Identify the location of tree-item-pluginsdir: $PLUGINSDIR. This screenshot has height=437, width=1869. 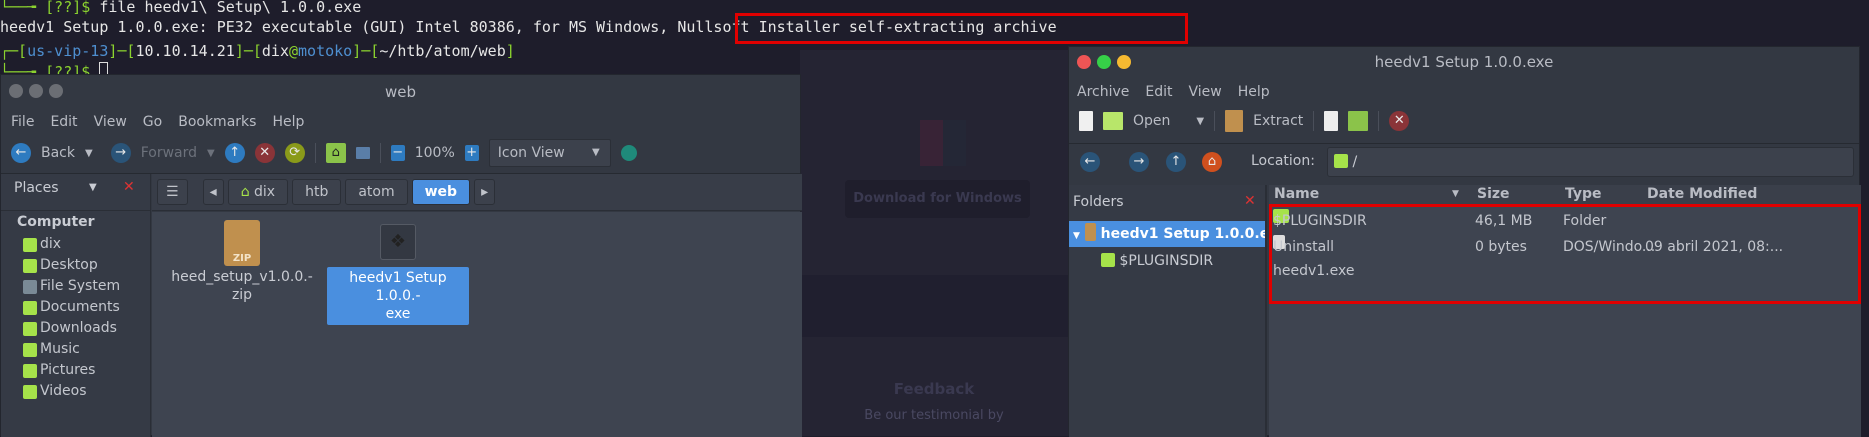
(1157, 261).